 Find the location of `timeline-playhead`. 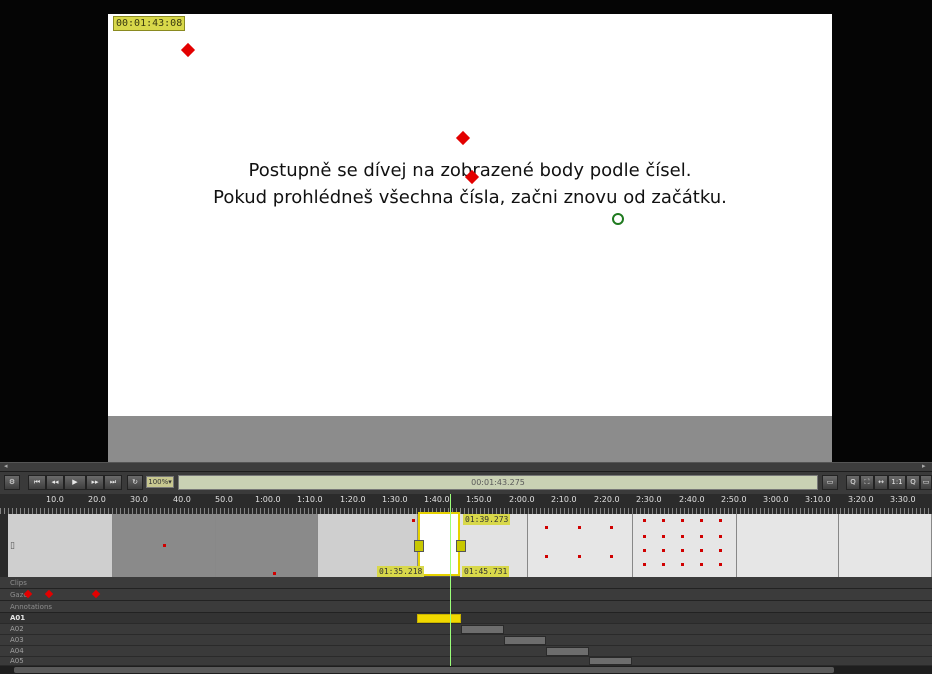

timeline-playhead is located at coordinates (450, 580).